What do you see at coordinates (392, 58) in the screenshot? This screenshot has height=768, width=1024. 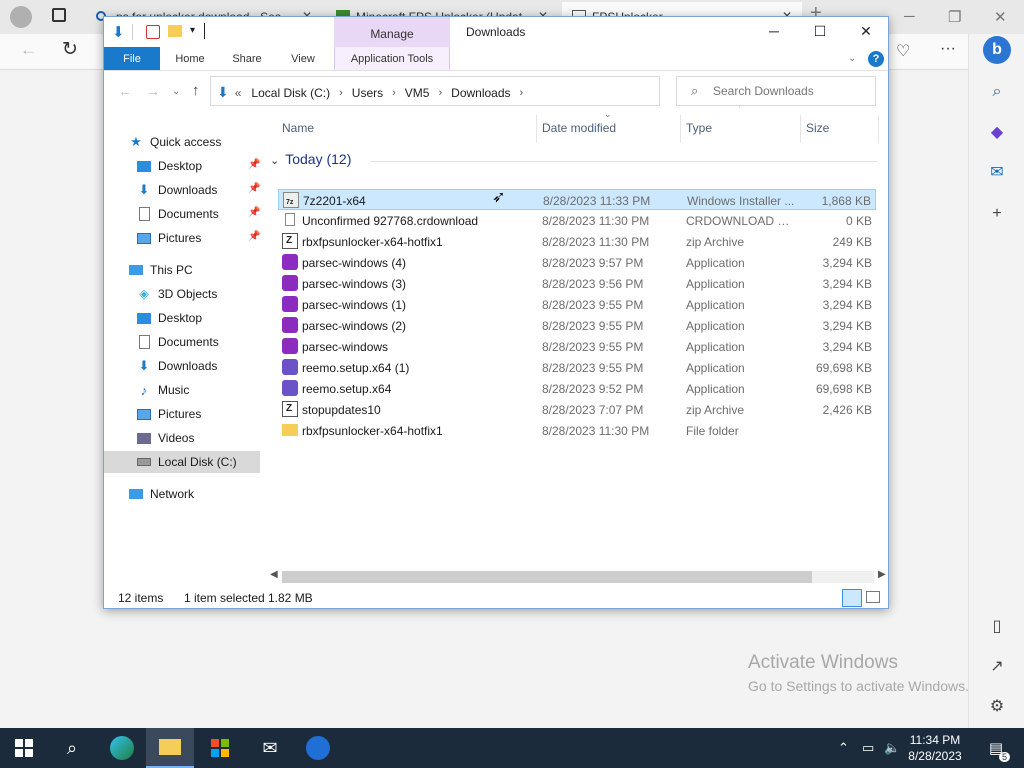 I see `tab-application-tools: Application Tools` at bounding box center [392, 58].